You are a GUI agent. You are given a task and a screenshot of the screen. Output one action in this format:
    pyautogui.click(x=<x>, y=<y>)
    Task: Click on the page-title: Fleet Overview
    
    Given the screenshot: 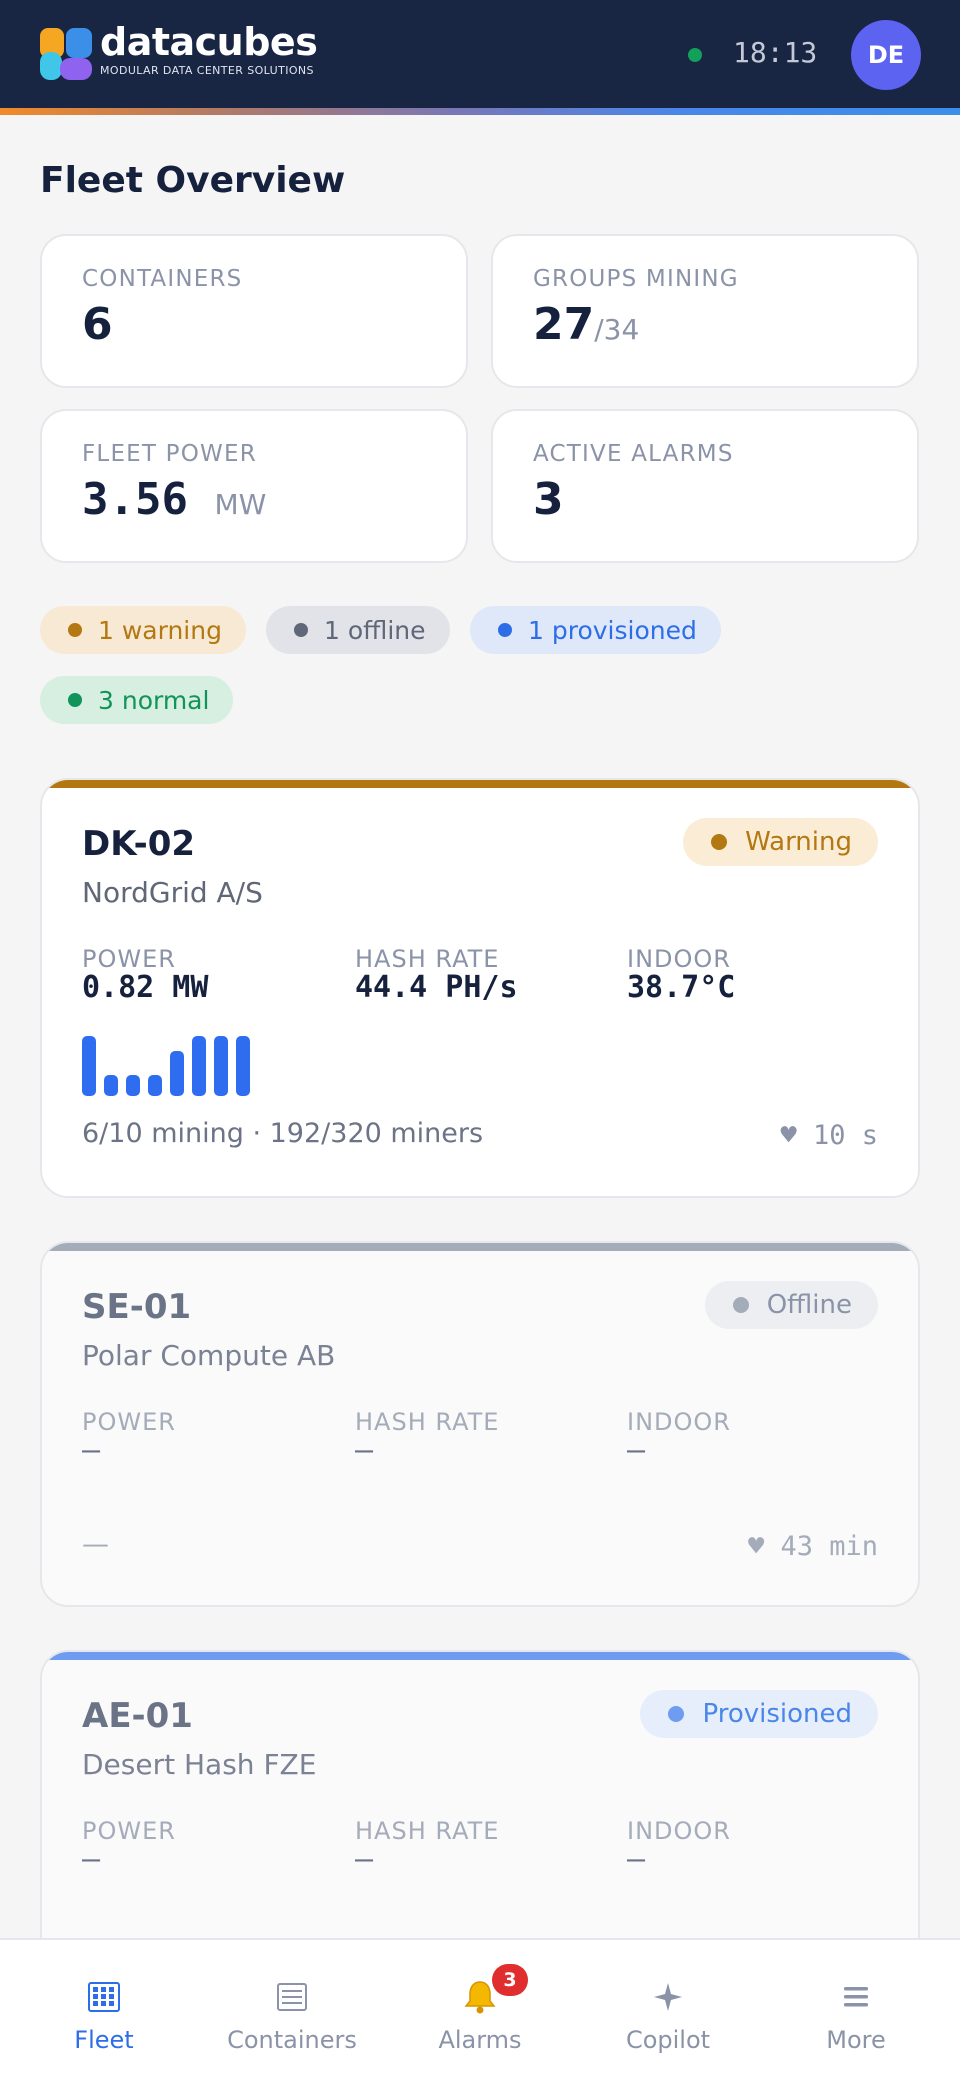 What is the action you would take?
    pyautogui.click(x=193, y=180)
    